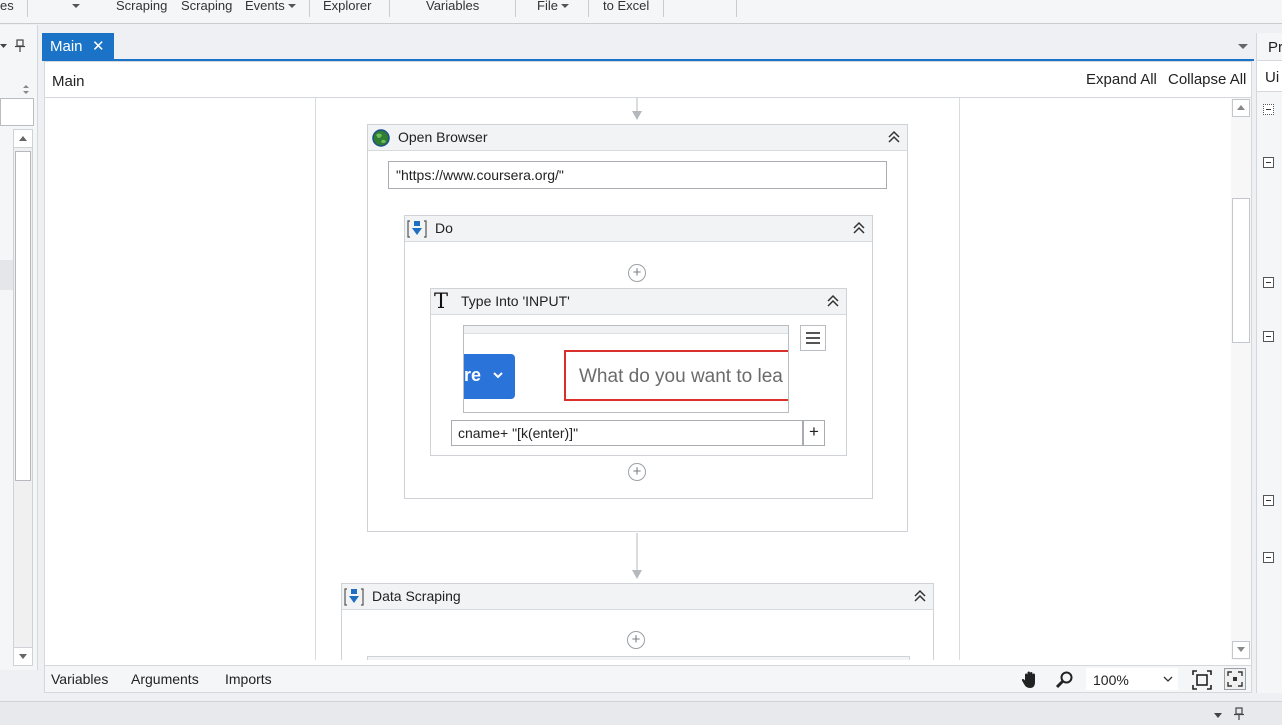  I want to click on ribbon-file-label: File, so click(547, 6).